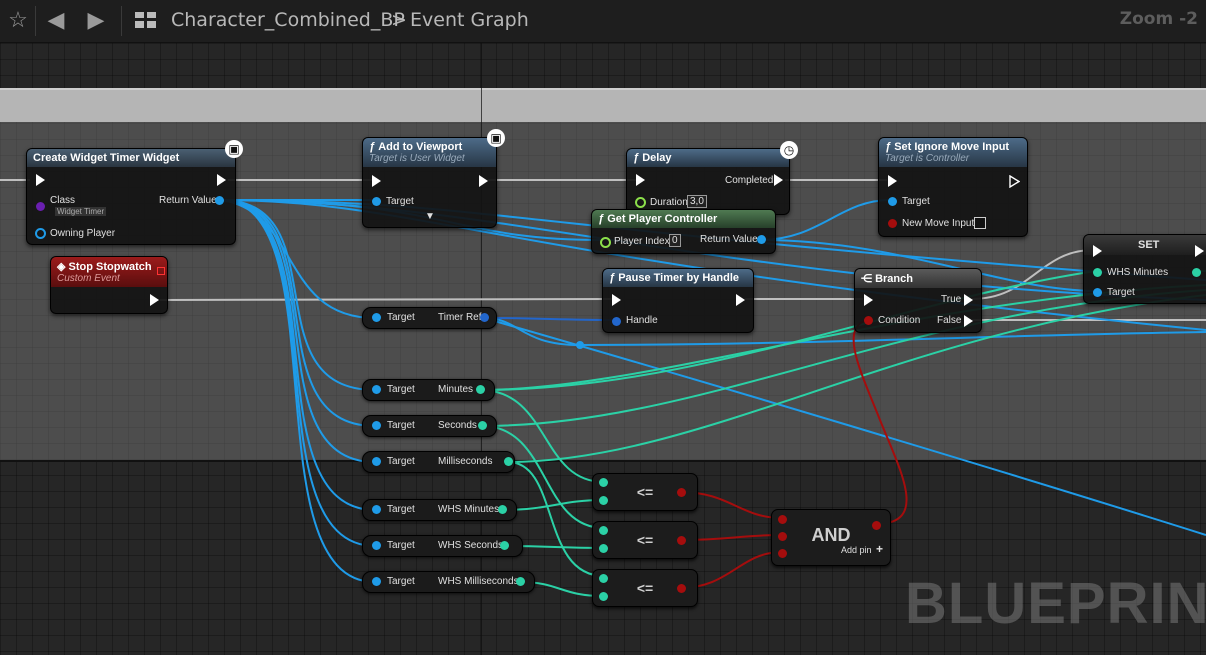 The height and width of the screenshot is (655, 1206). I want to click on new-move-input-checkbox, so click(980, 223).